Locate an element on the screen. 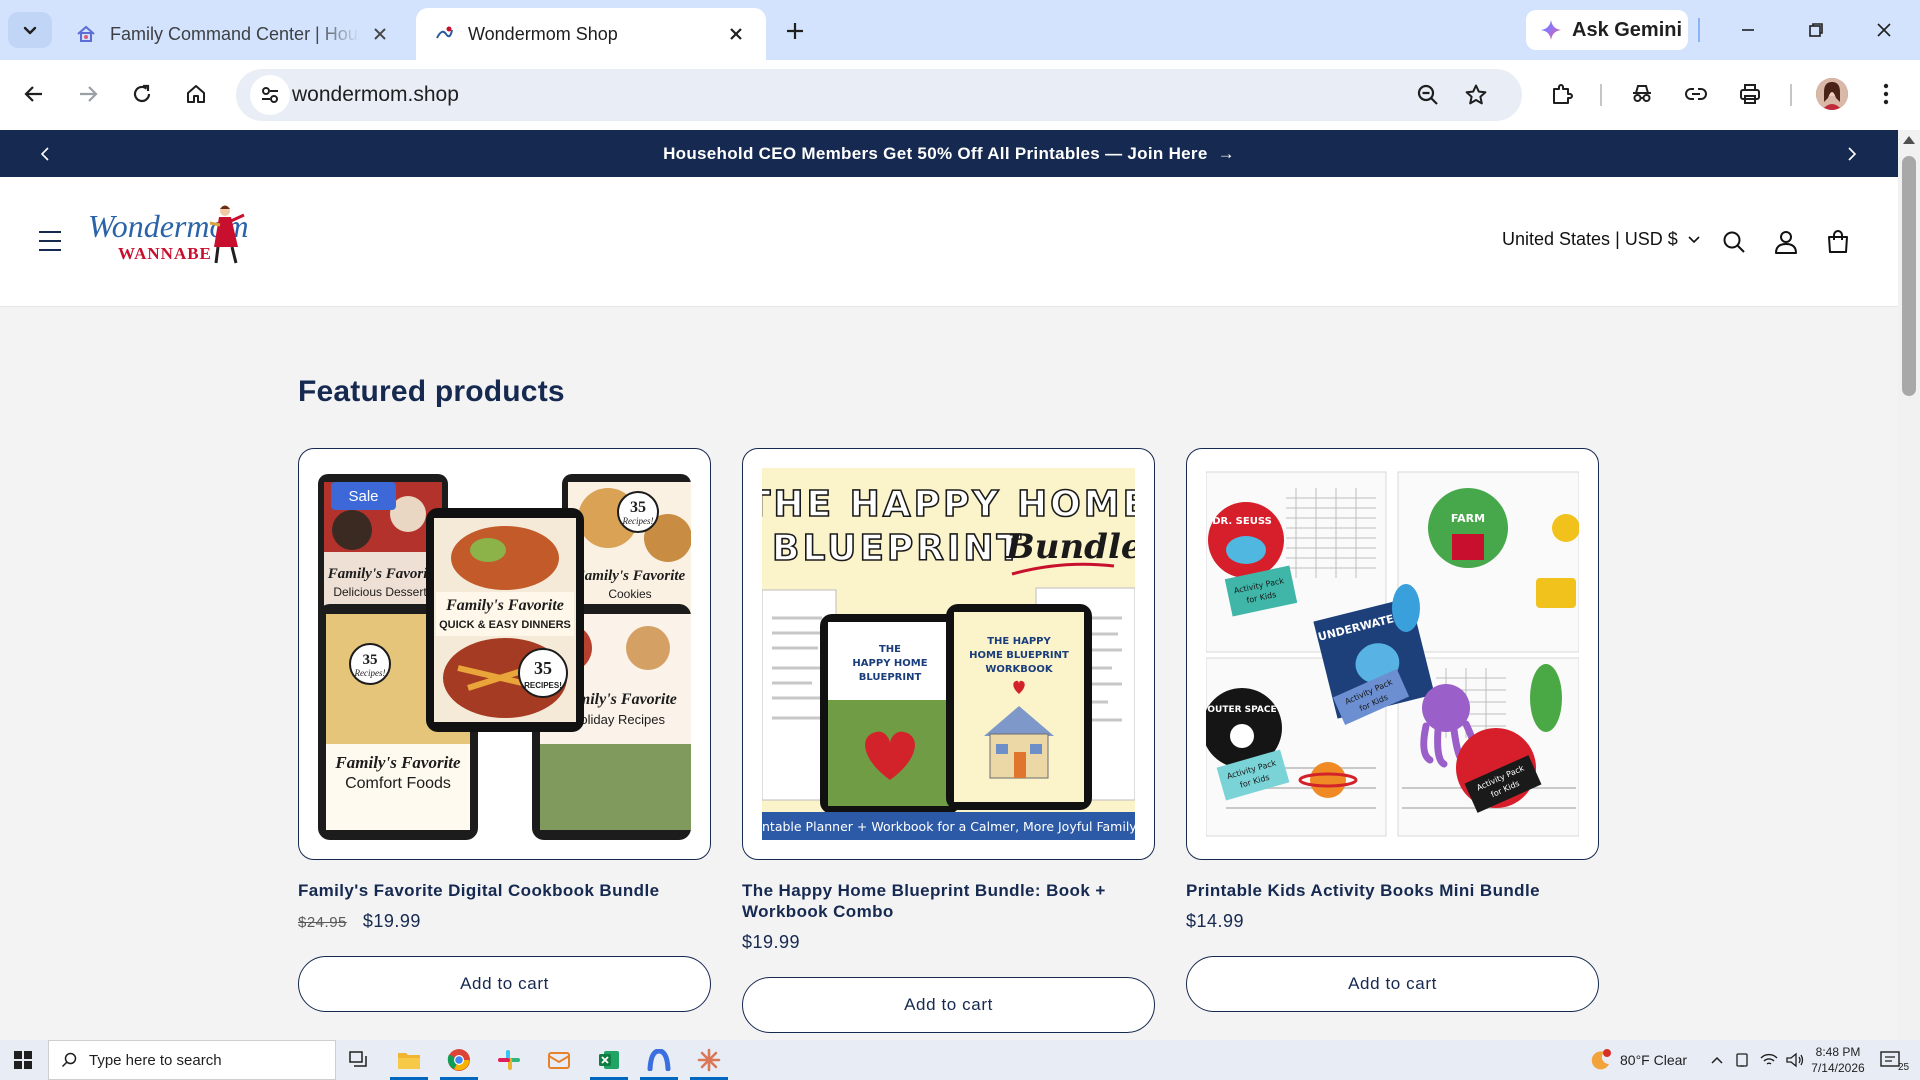 This screenshot has height=1080, width=1920. reload-button is located at coordinates (142, 94).